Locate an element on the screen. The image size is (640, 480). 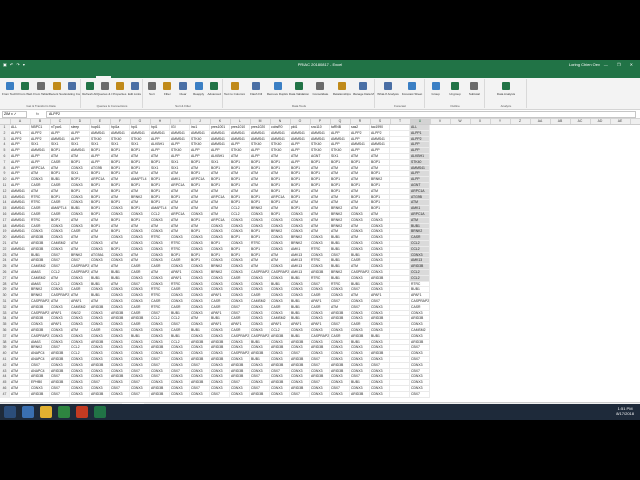
data-validation-button: Data Validation is located at coordinates (298, 94).